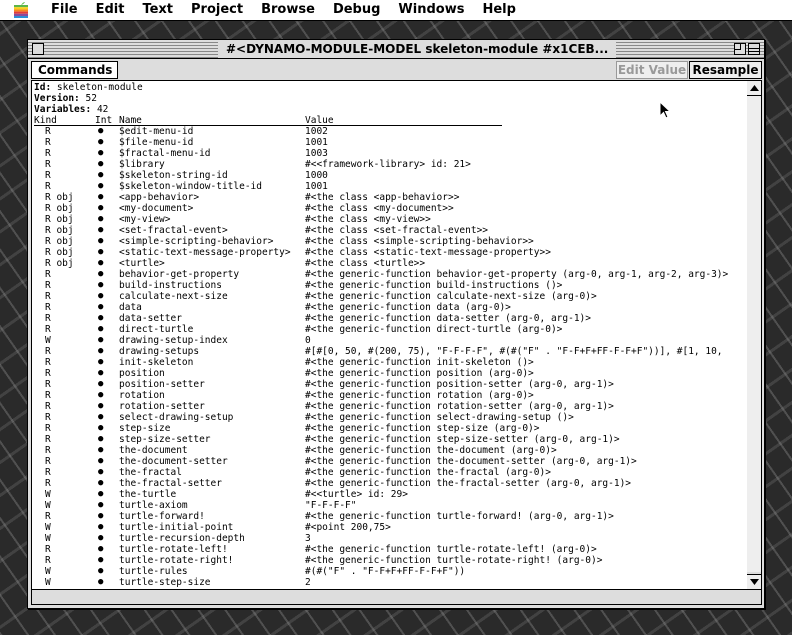 The width and height of the screenshot is (792, 635). Describe the element at coordinates (45, 120) in the screenshot. I see `column-kind: Kind` at that location.